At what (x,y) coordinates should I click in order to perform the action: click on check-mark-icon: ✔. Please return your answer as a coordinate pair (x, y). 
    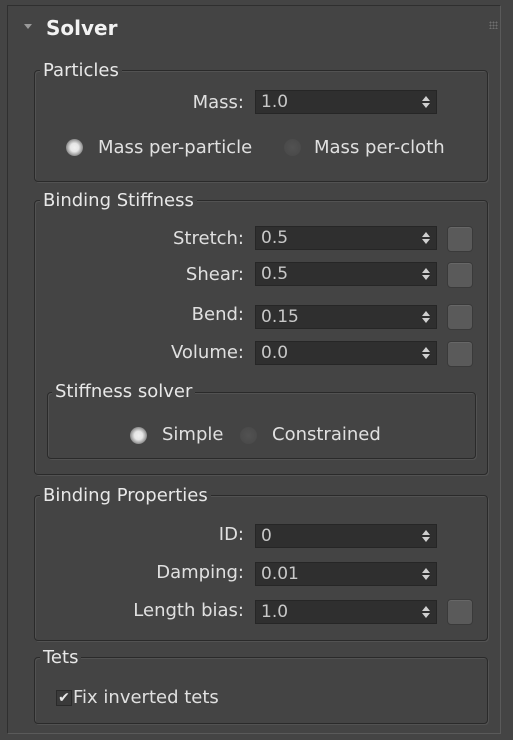
    Looking at the image, I should click on (64, 698).